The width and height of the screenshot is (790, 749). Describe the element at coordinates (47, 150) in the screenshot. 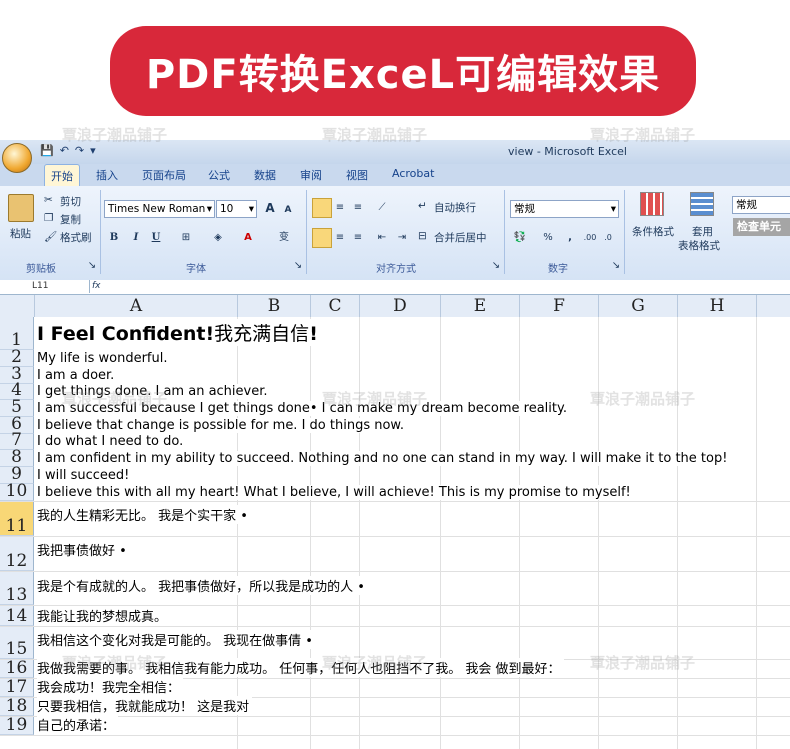

I see `save-icon: 💾` at that location.